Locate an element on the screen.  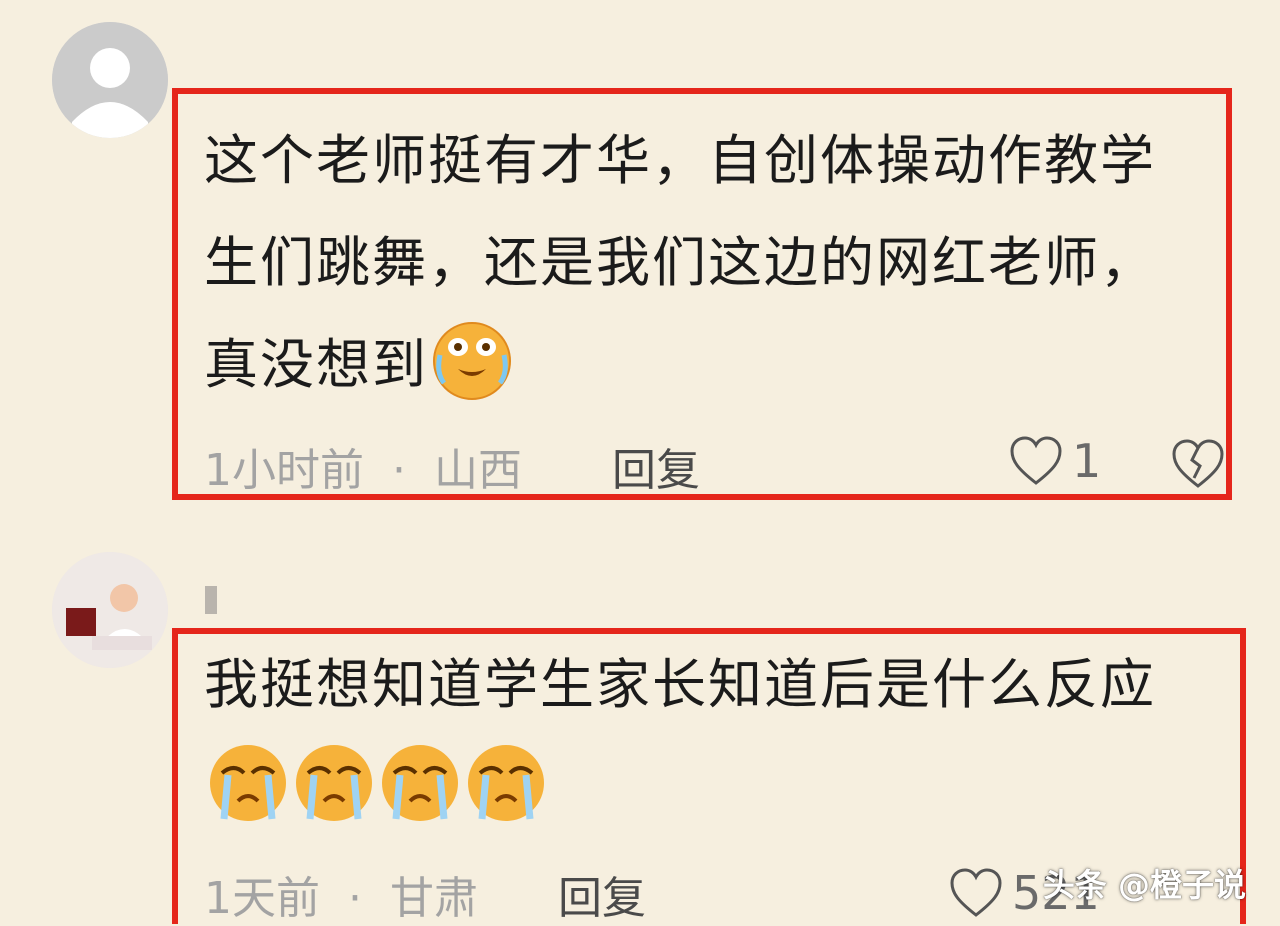
like-button: 1 is located at coordinates (1054, 461).